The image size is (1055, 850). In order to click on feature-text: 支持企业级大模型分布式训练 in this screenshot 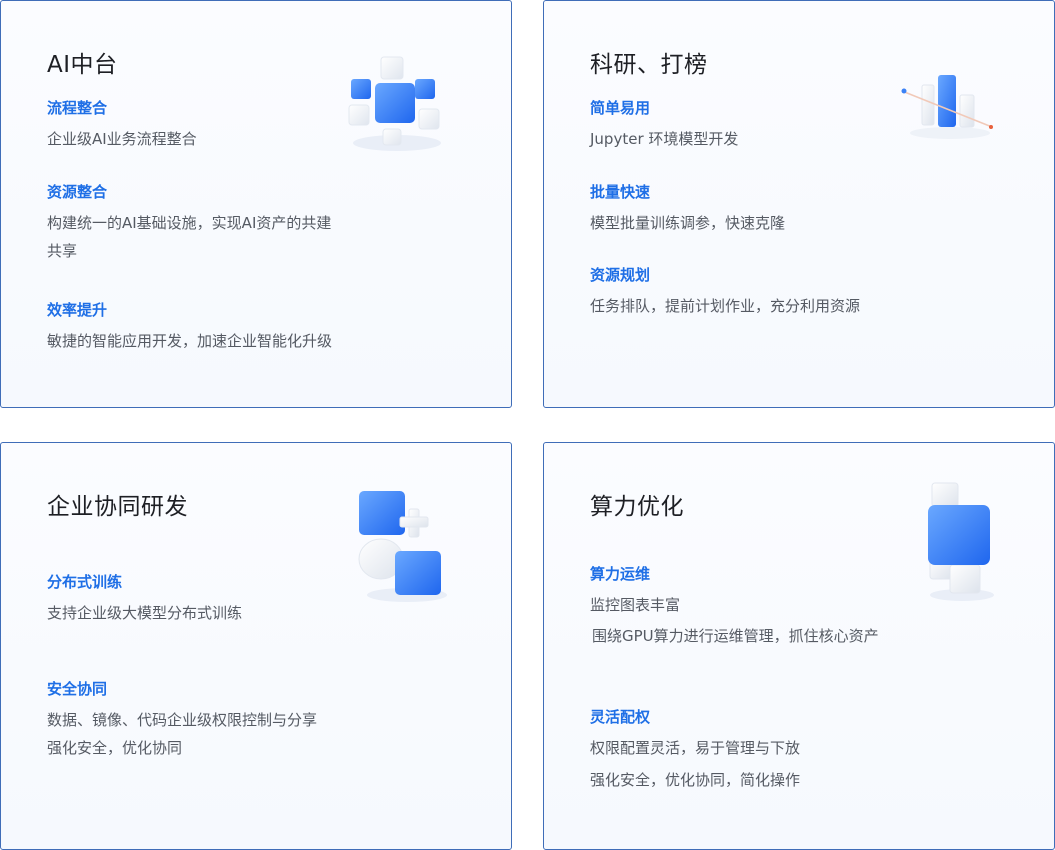, I will do `click(145, 613)`.